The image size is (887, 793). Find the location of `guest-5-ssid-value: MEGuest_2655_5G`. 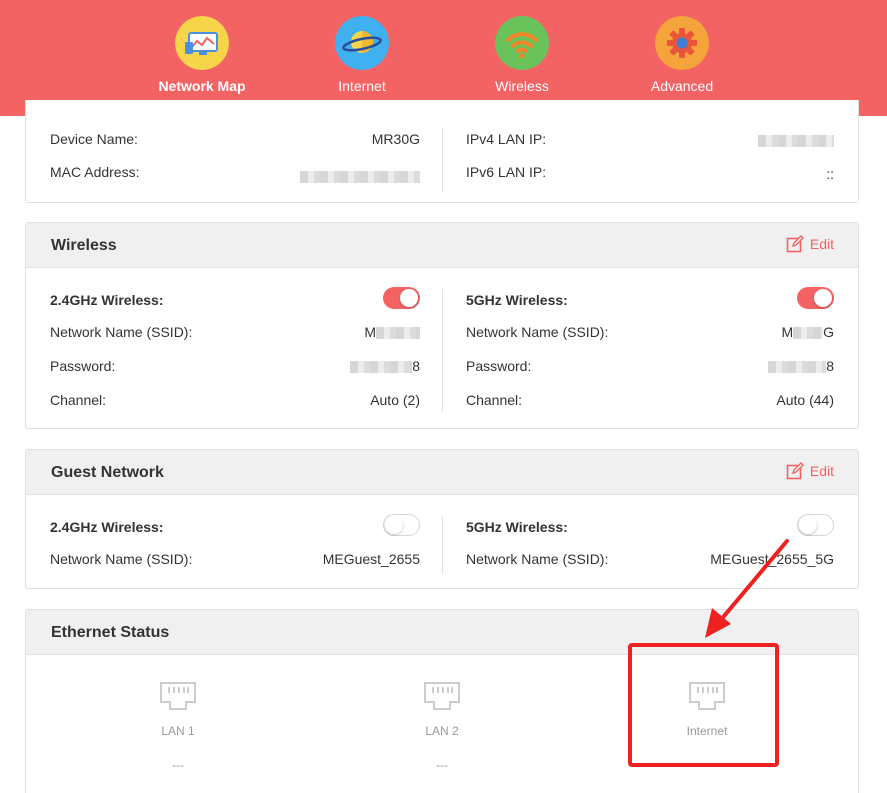

guest-5-ssid-value: MEGuest_2655_5G is located at coordinates (772, 559).